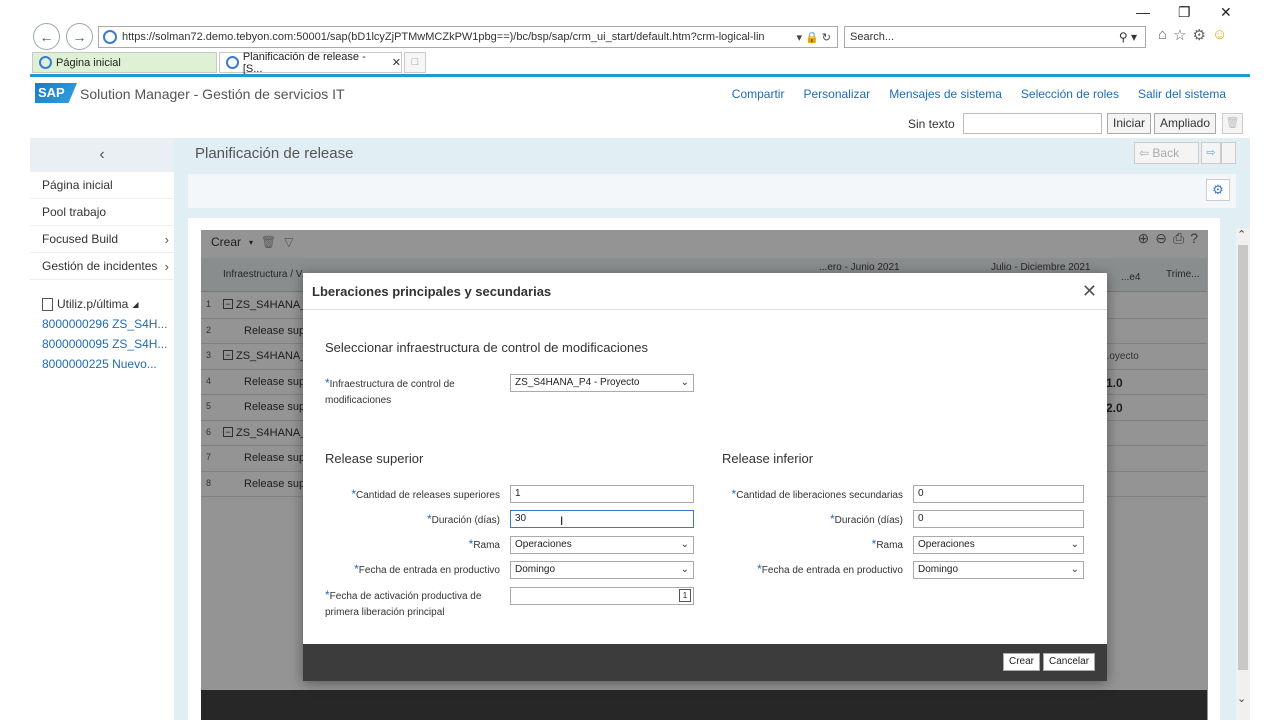  I want to click on inf-branch-label-text: Rama, so click(889, 545).